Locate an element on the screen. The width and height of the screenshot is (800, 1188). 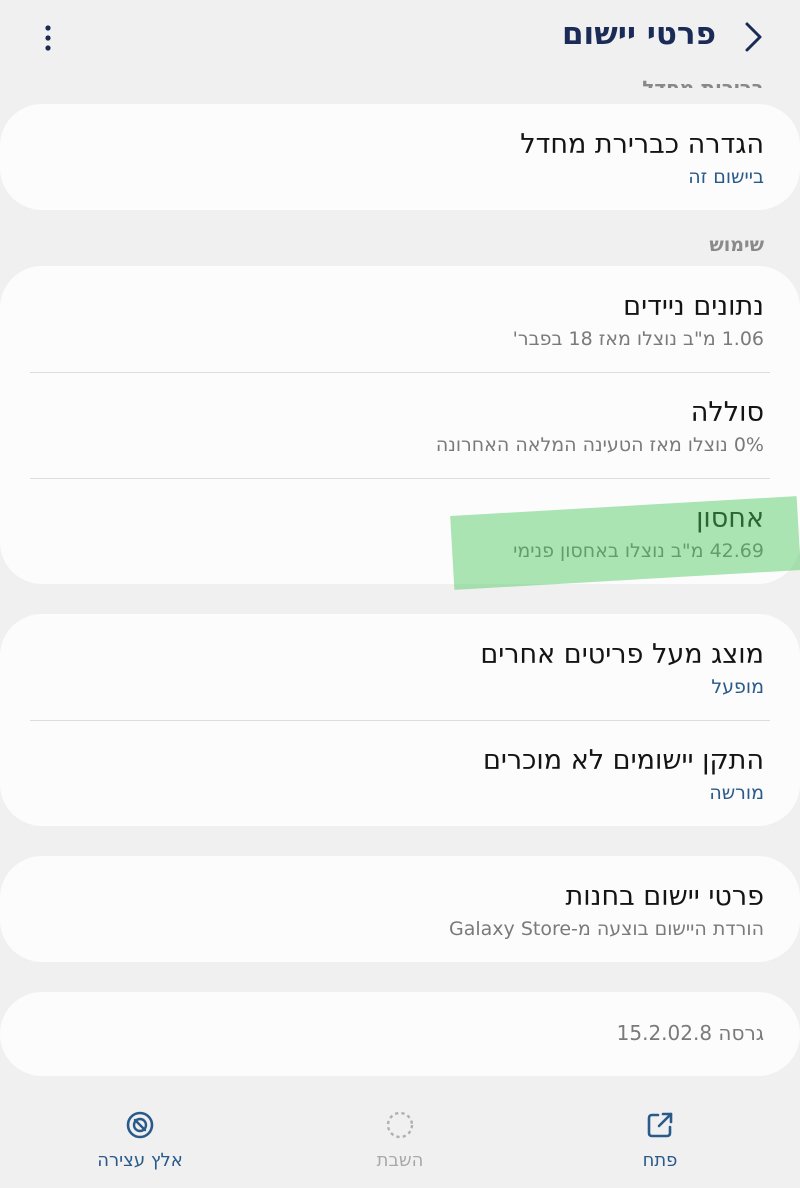
version-card: גרסה 15.2.02.8 is located at coordinates (400, 1034).